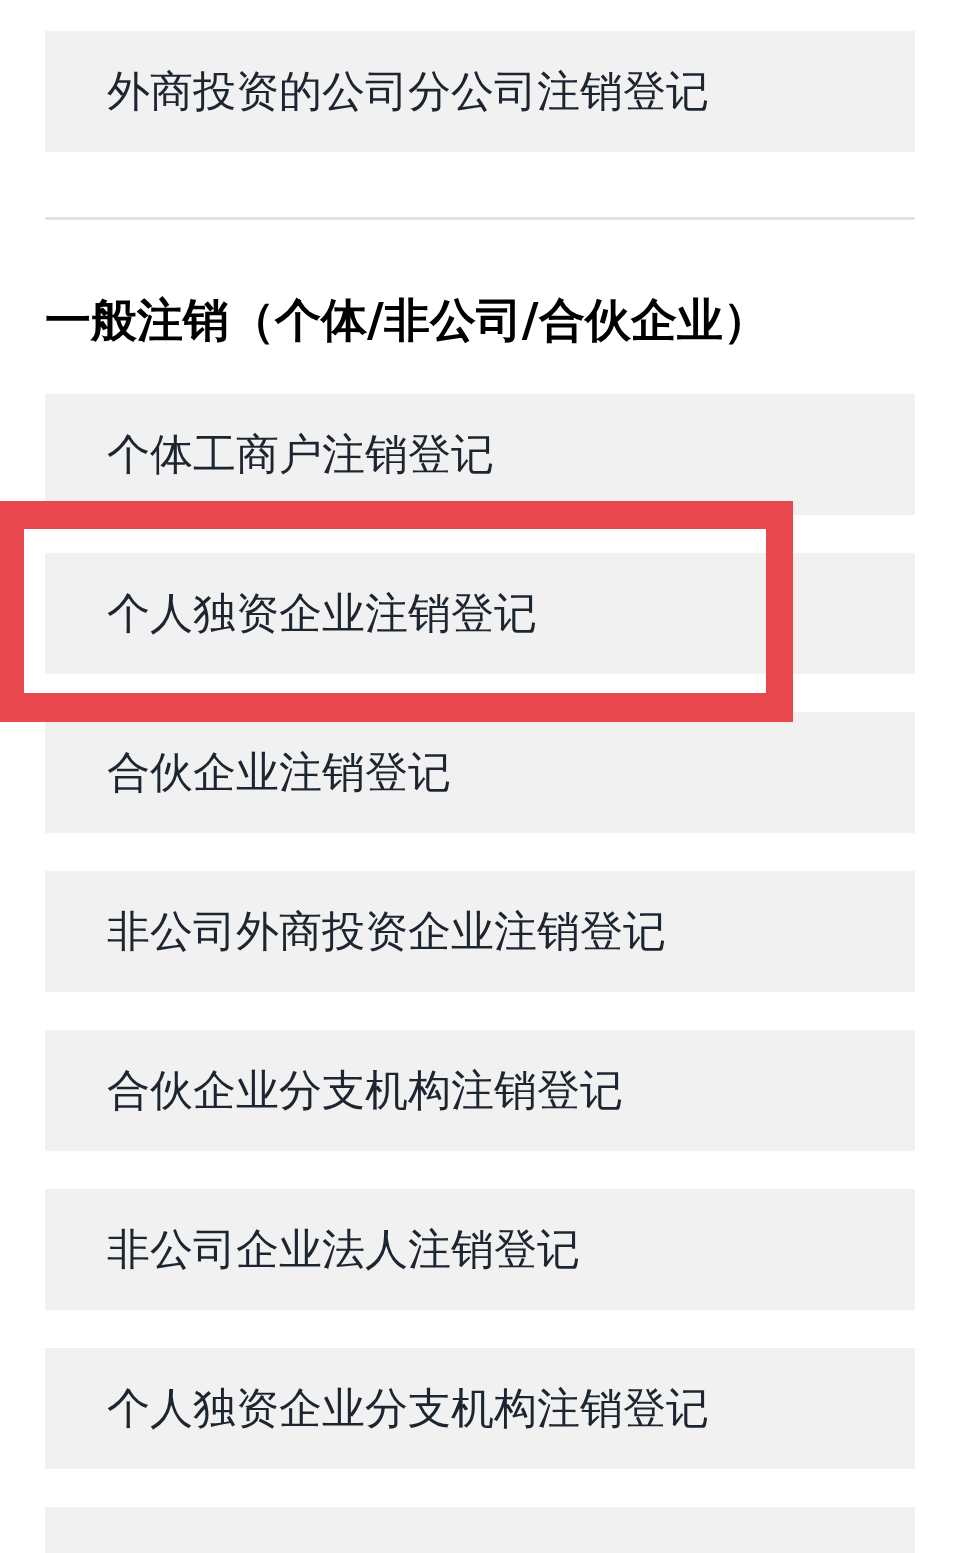 The image size is (960, 1553). I want to click on registration-item: 个人独资企业注销登记, so click(480, 613).